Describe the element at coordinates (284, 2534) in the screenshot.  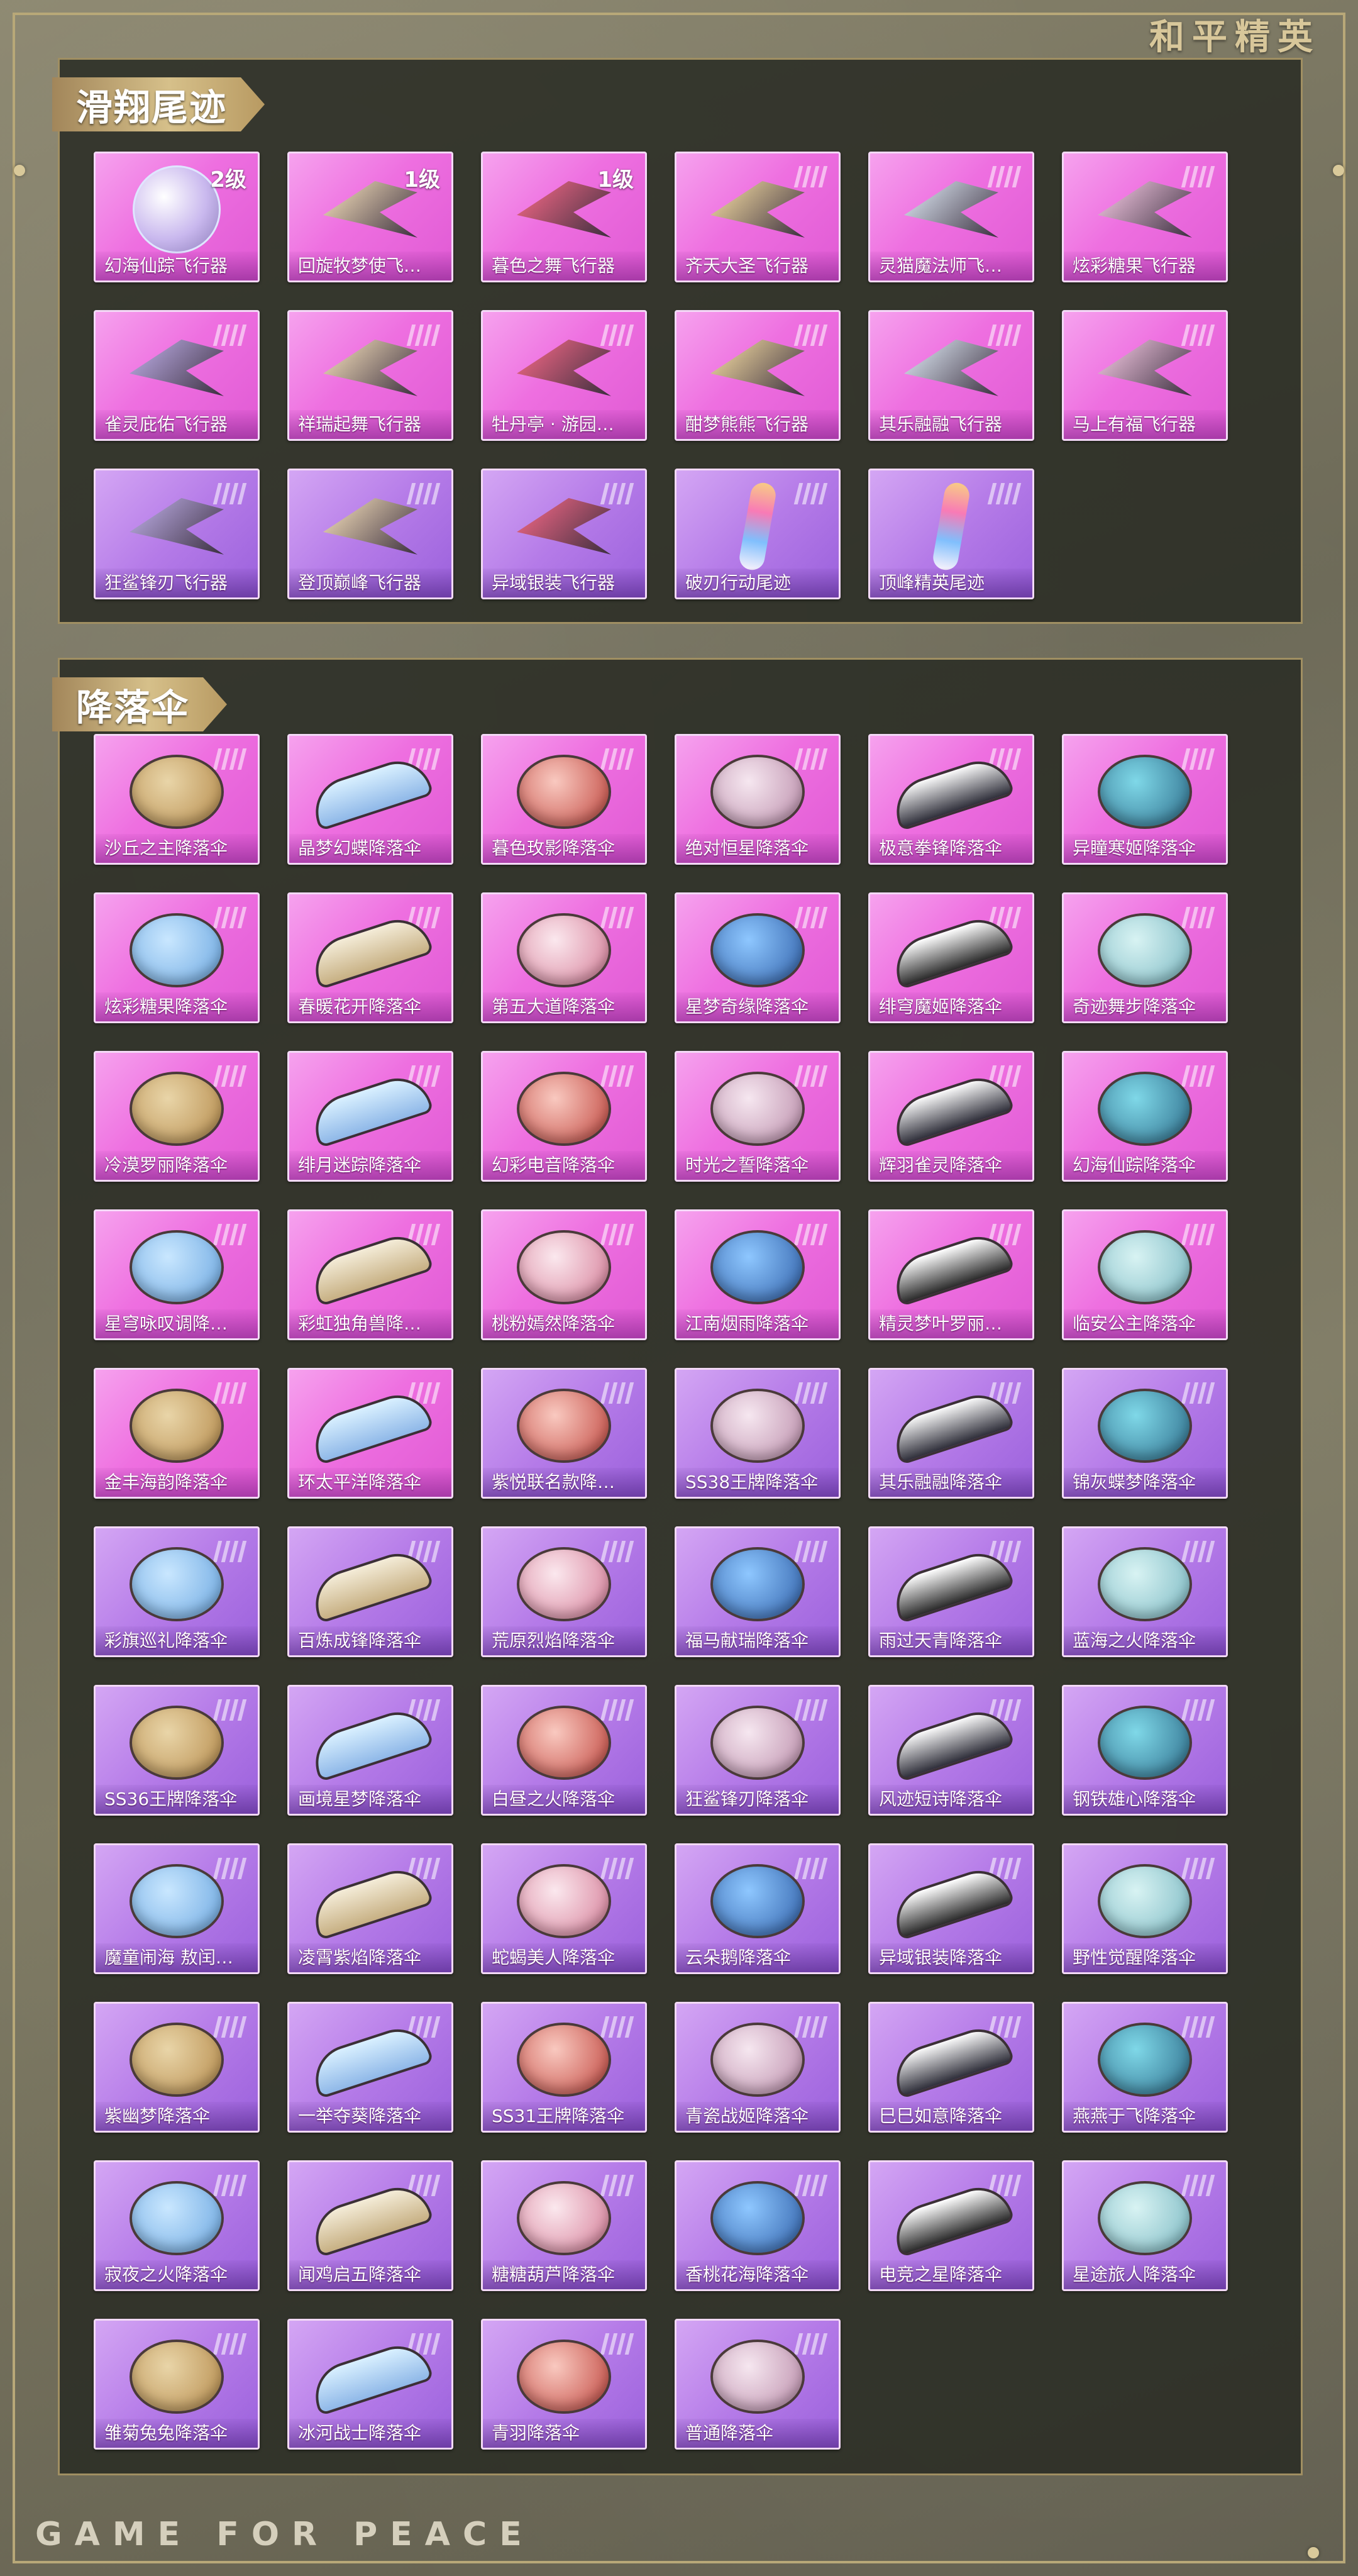
I see `footer-slogan: GAME FOR PEACE` at that location.